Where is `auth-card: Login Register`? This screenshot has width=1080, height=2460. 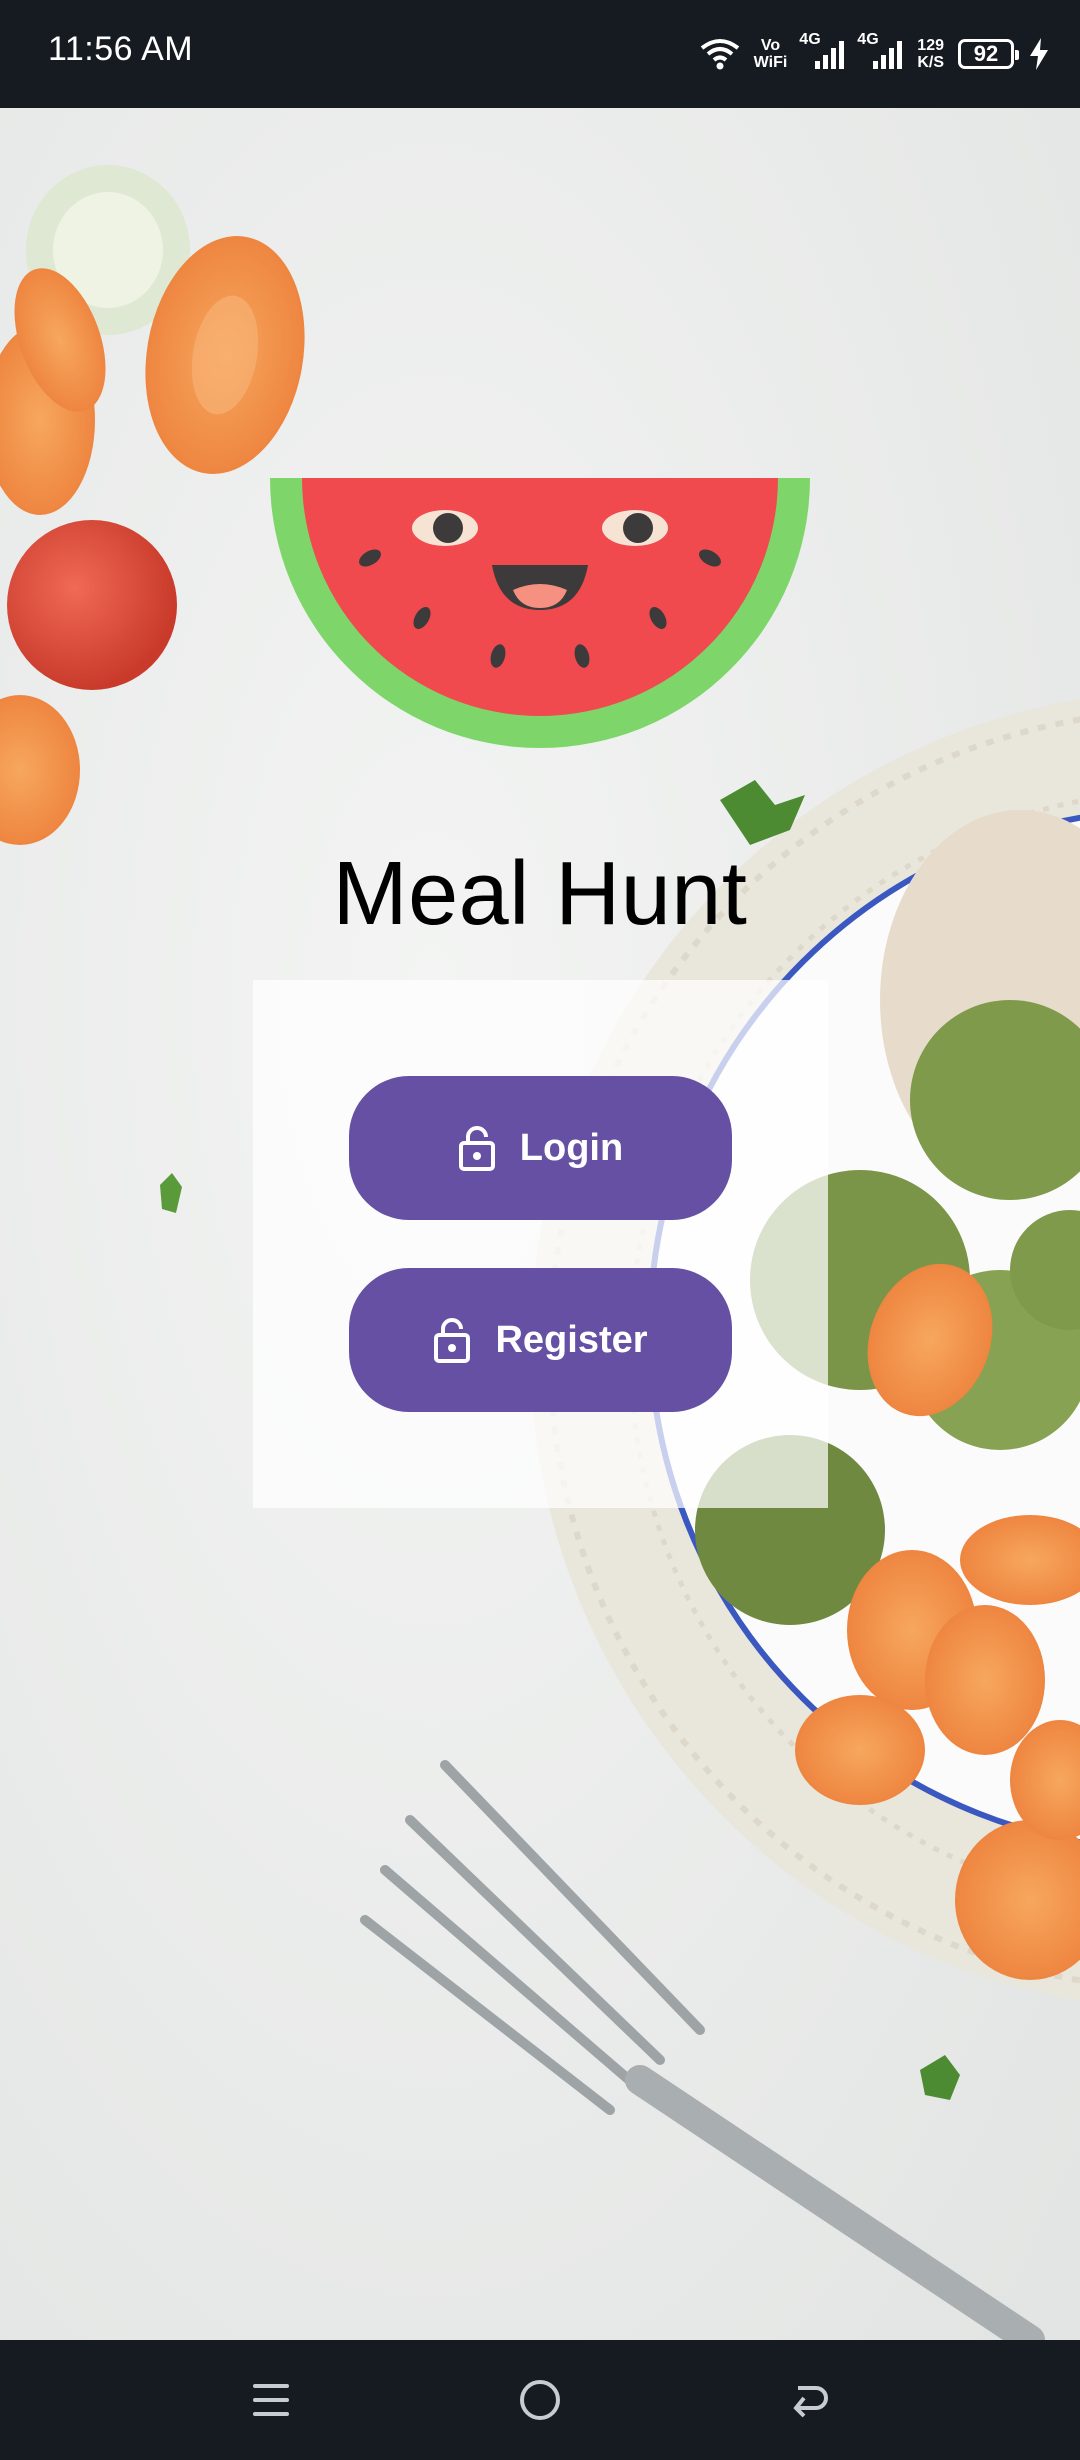
auth-card: Login Register is located at coordinates (540, 1244).